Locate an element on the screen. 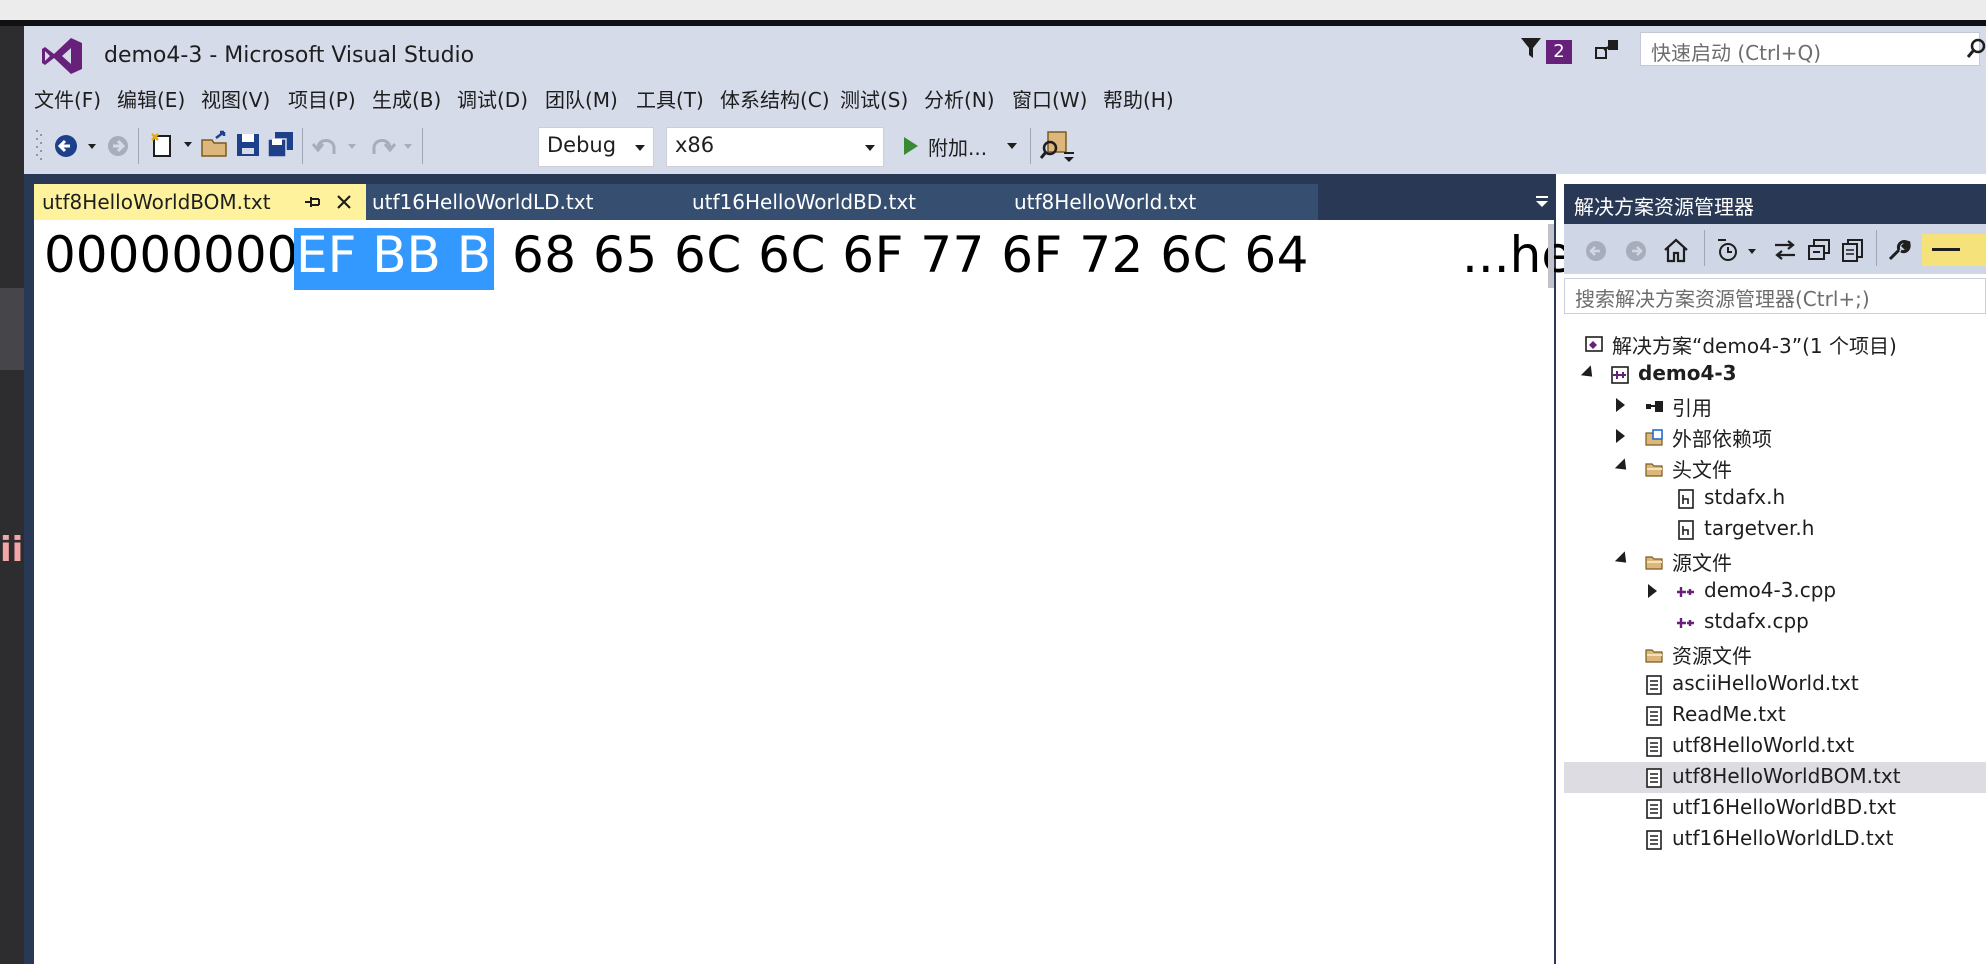  save-icon is located at coordinates (248, 145).